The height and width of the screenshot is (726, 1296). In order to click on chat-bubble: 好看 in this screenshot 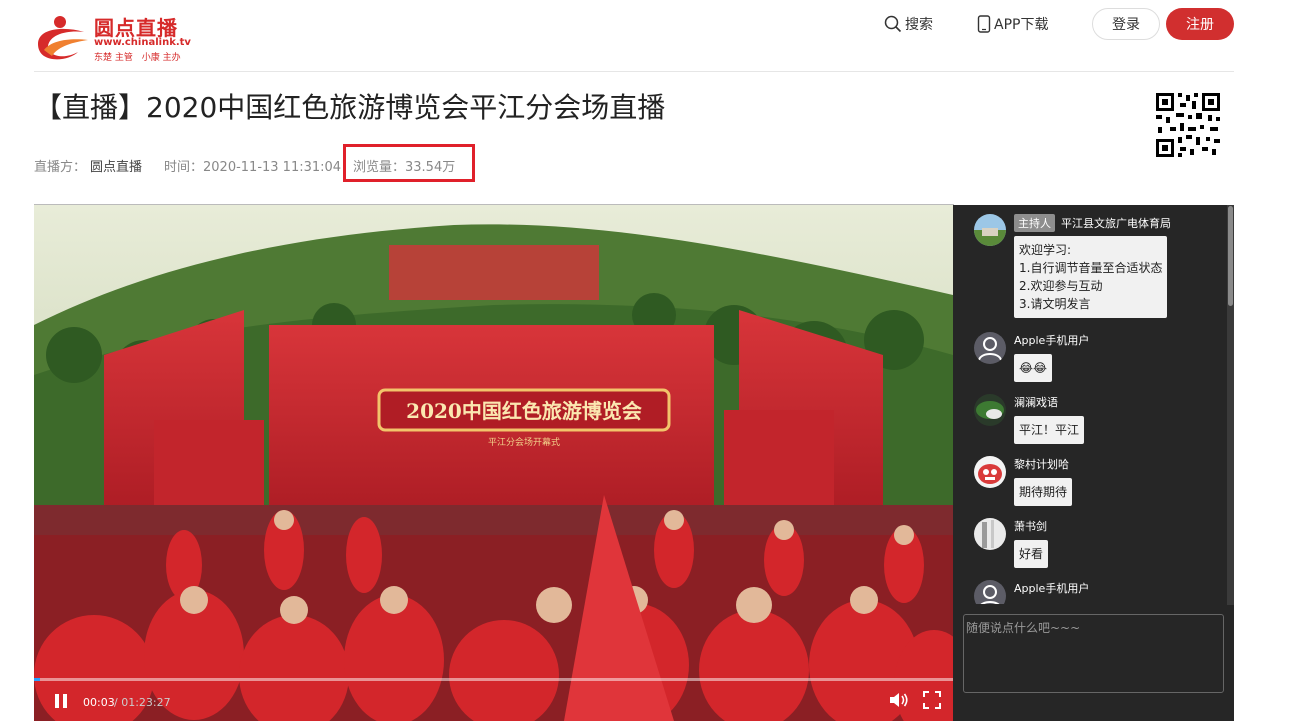, I will do `click(1031, 554)`.